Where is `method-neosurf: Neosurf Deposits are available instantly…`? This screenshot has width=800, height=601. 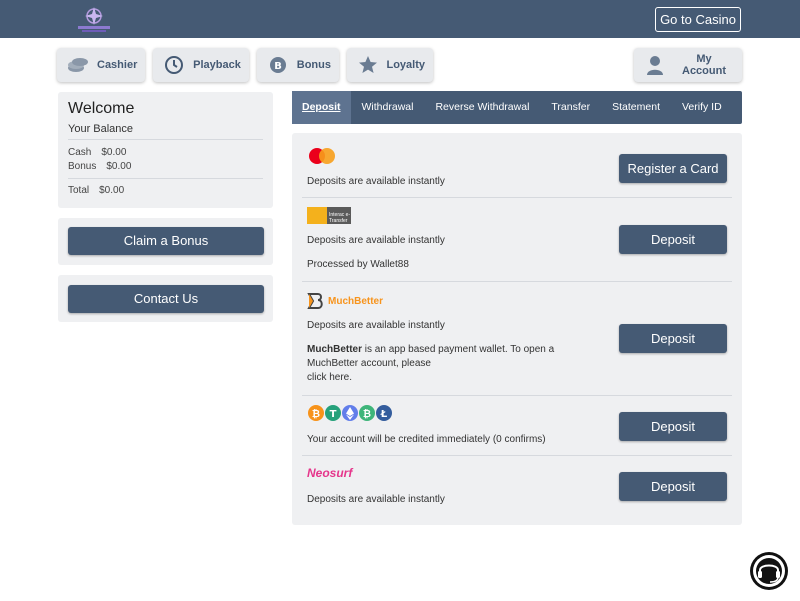 method-neosurf: Neosurf Deposits are available instantly… is located at coordinates (517, 487).